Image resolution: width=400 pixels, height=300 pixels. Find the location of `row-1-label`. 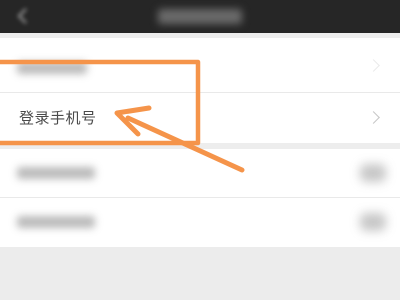

row-1-label is located at coordinates (52, 68).